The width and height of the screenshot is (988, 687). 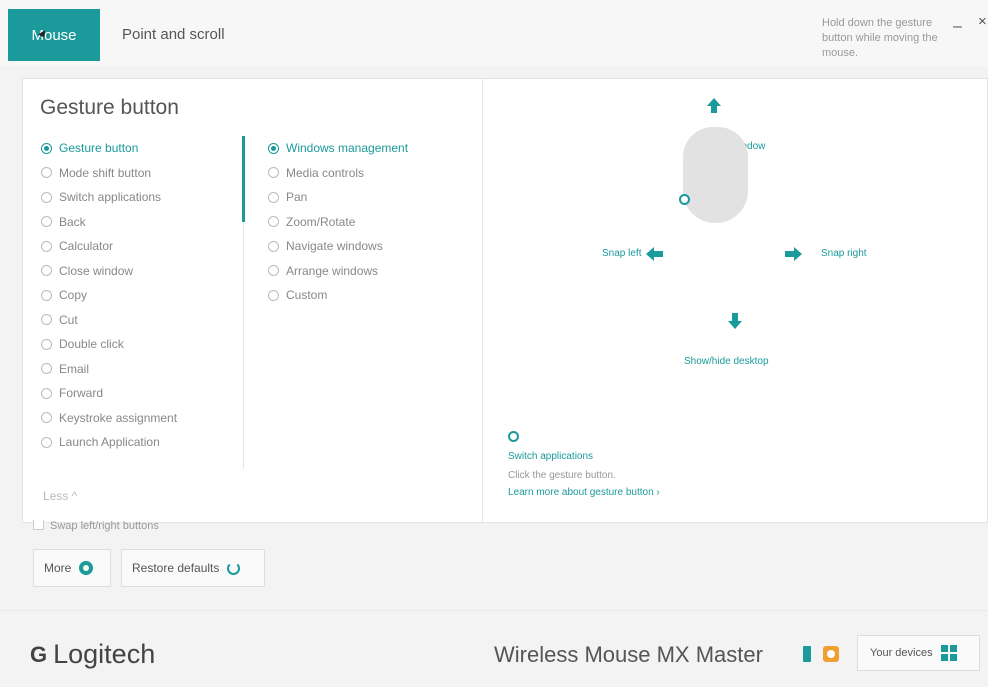 I want to click on gesture-mode-option-label: Windows management, so click(x=347, y=148).